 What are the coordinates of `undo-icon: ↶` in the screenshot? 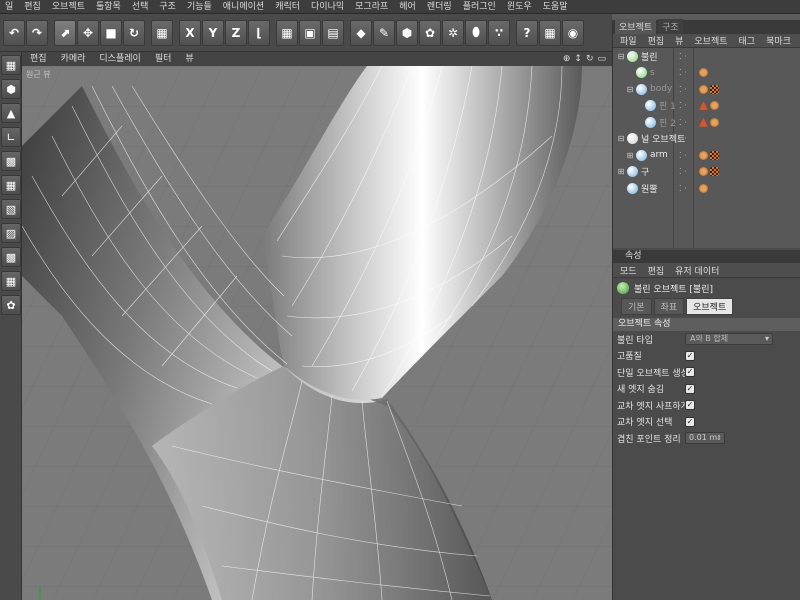 It's located at (14, 32).